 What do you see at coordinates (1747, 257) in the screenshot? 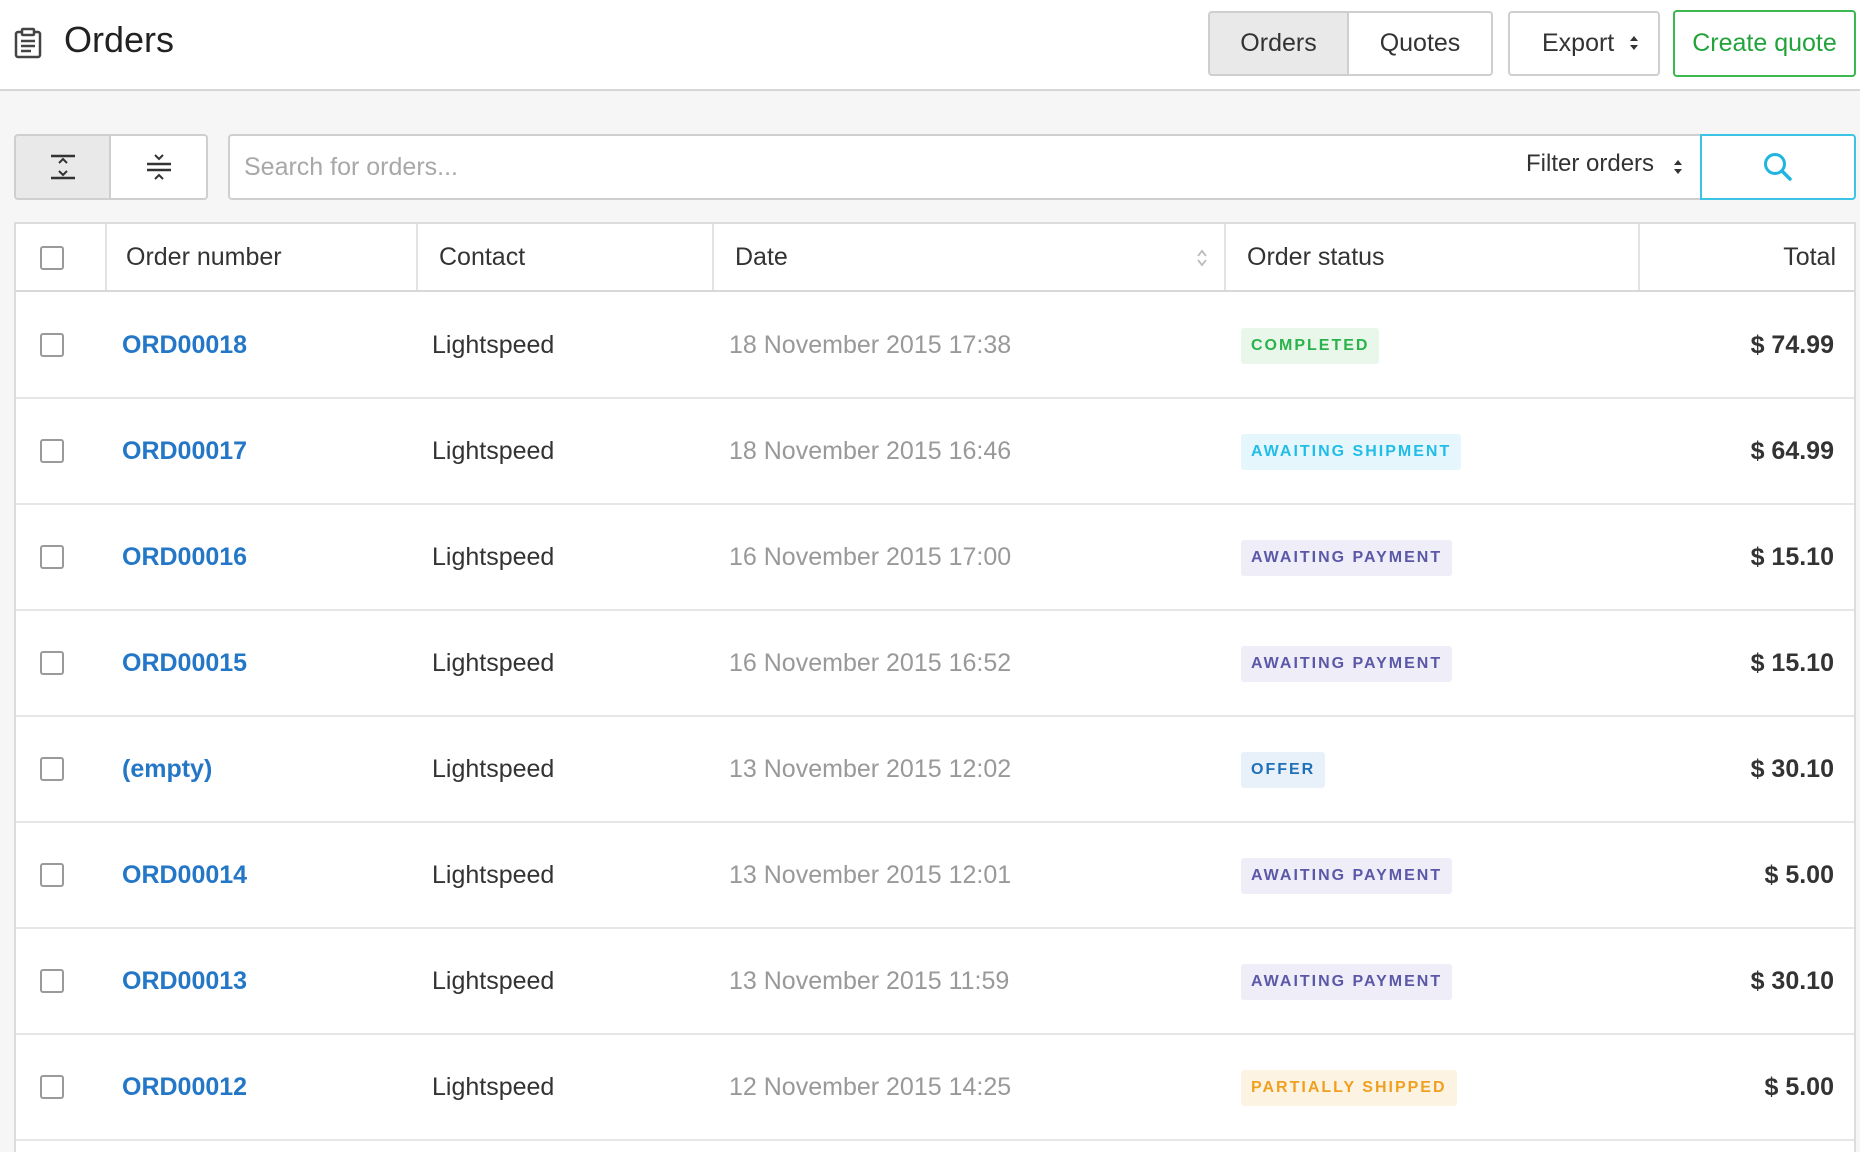
I see `column-total: Total` at bounding box center [1747, 257].